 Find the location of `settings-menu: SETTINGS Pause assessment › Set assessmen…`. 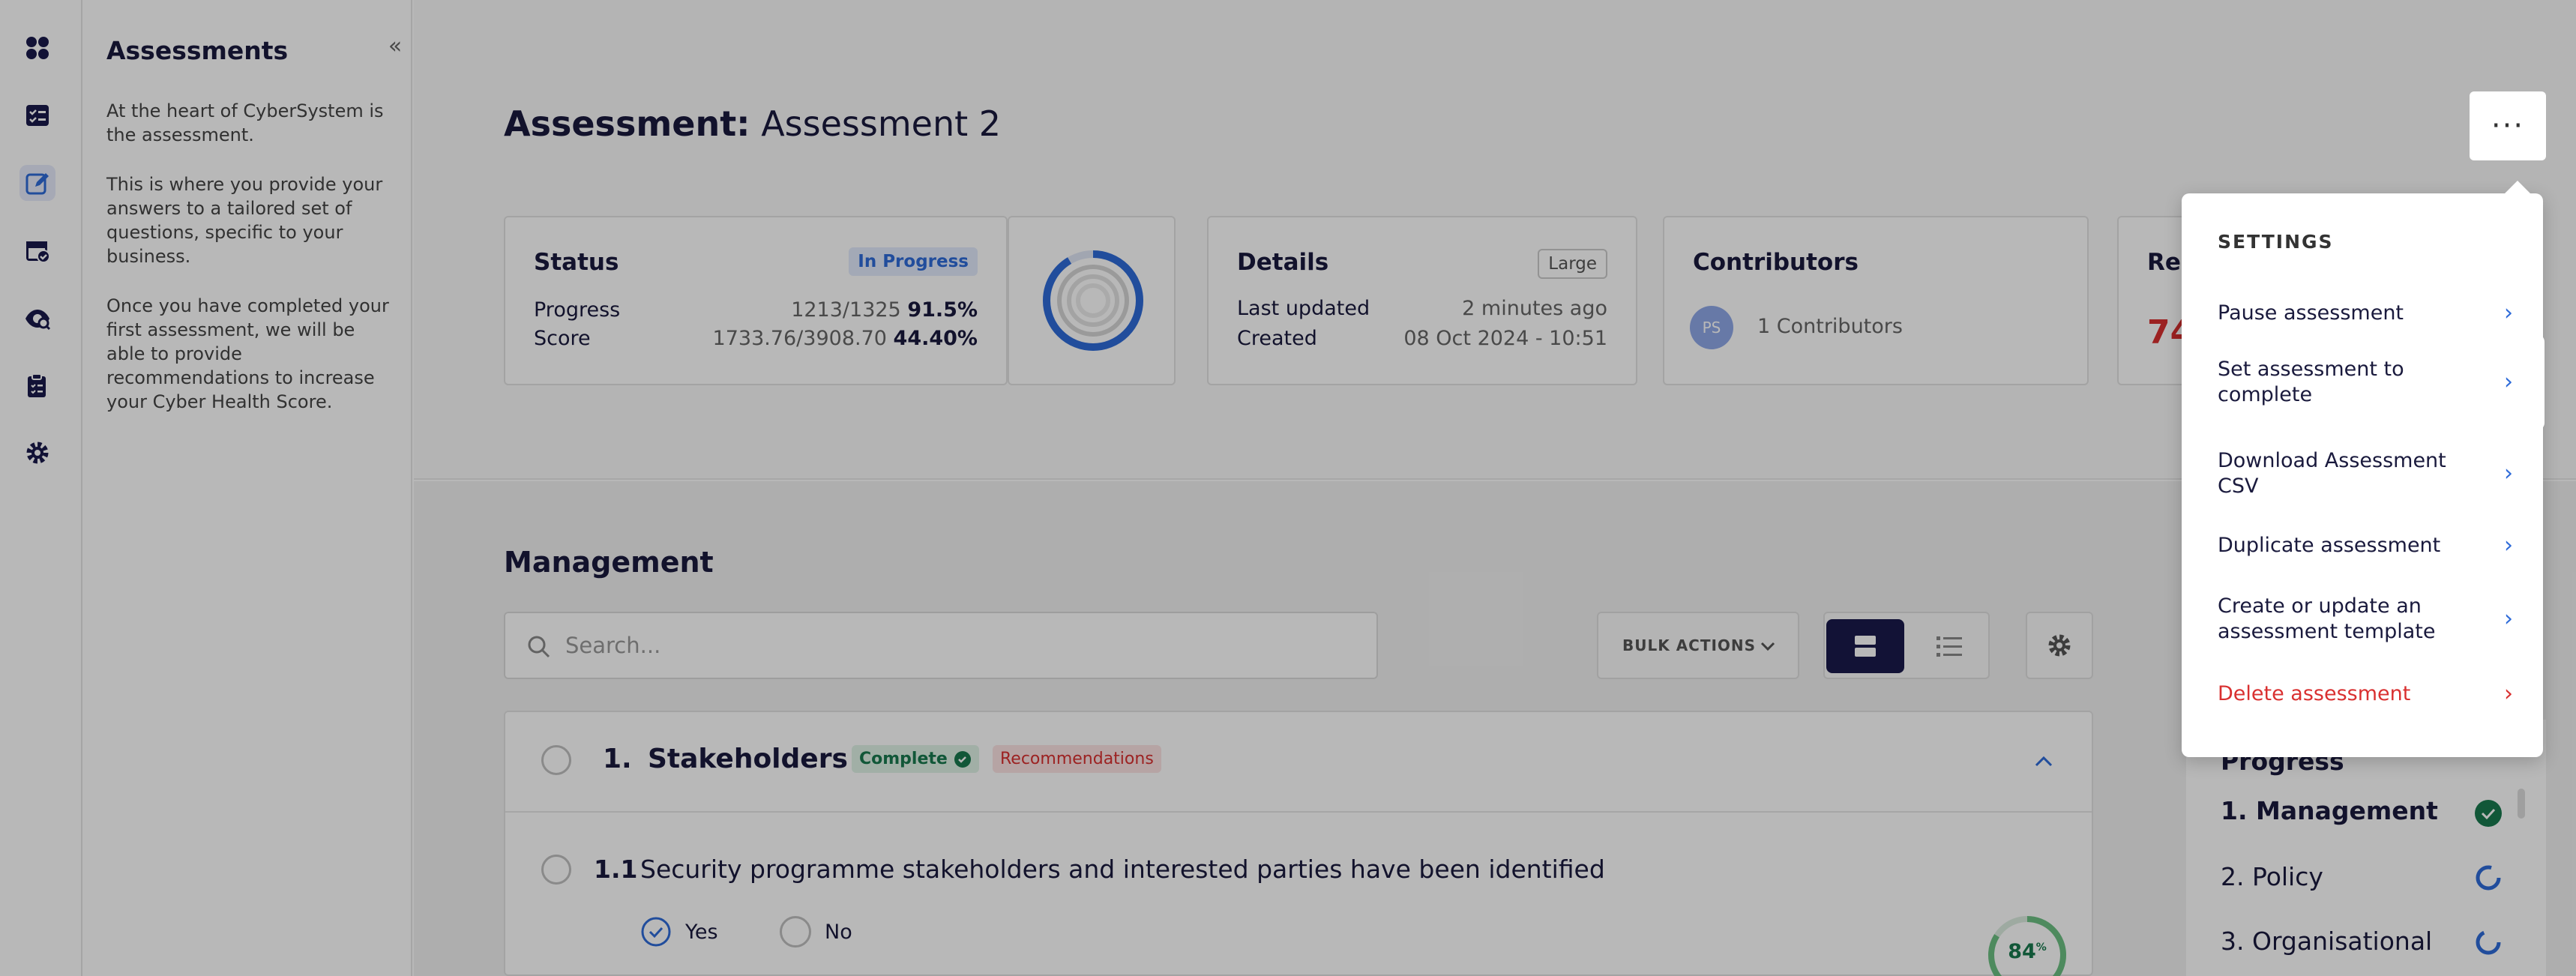

settings-menu: SETTINGS Pause assessment › Set assessmen… is located at coordinates (2362, 469).